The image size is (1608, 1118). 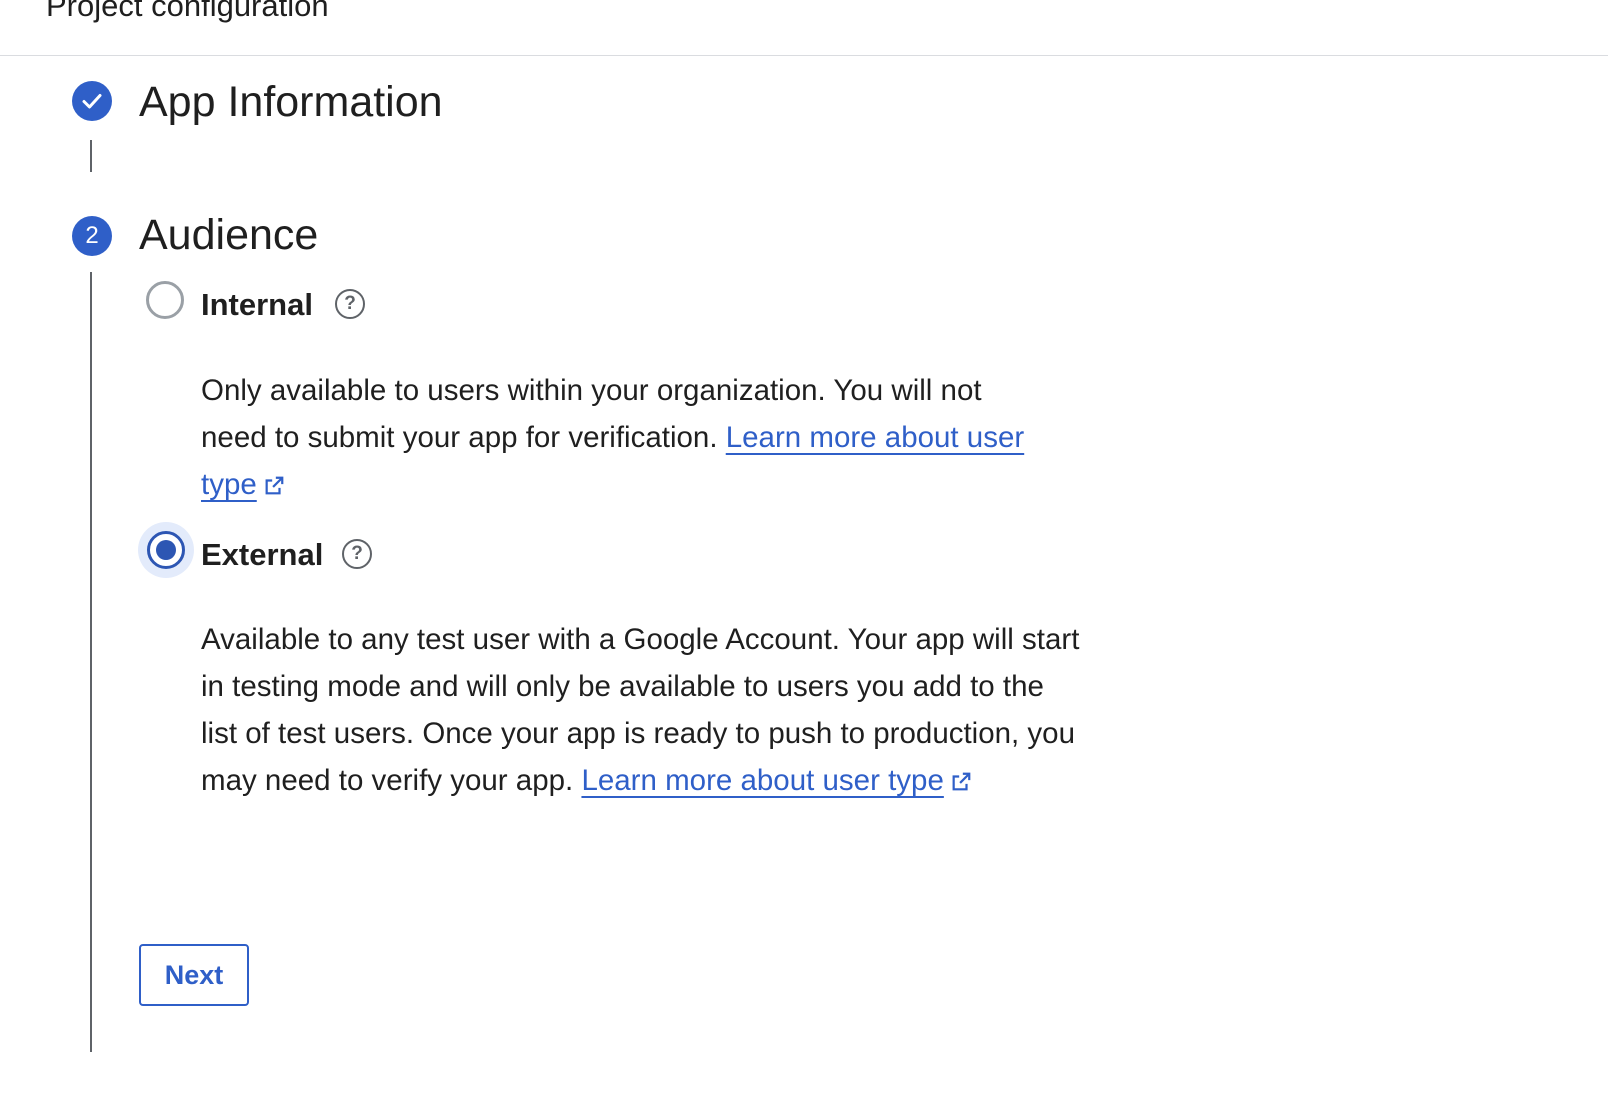 What do you see at coordinates (166, 550) in the screenshot?
I see `radio-external` at bounding box center [166, 550].